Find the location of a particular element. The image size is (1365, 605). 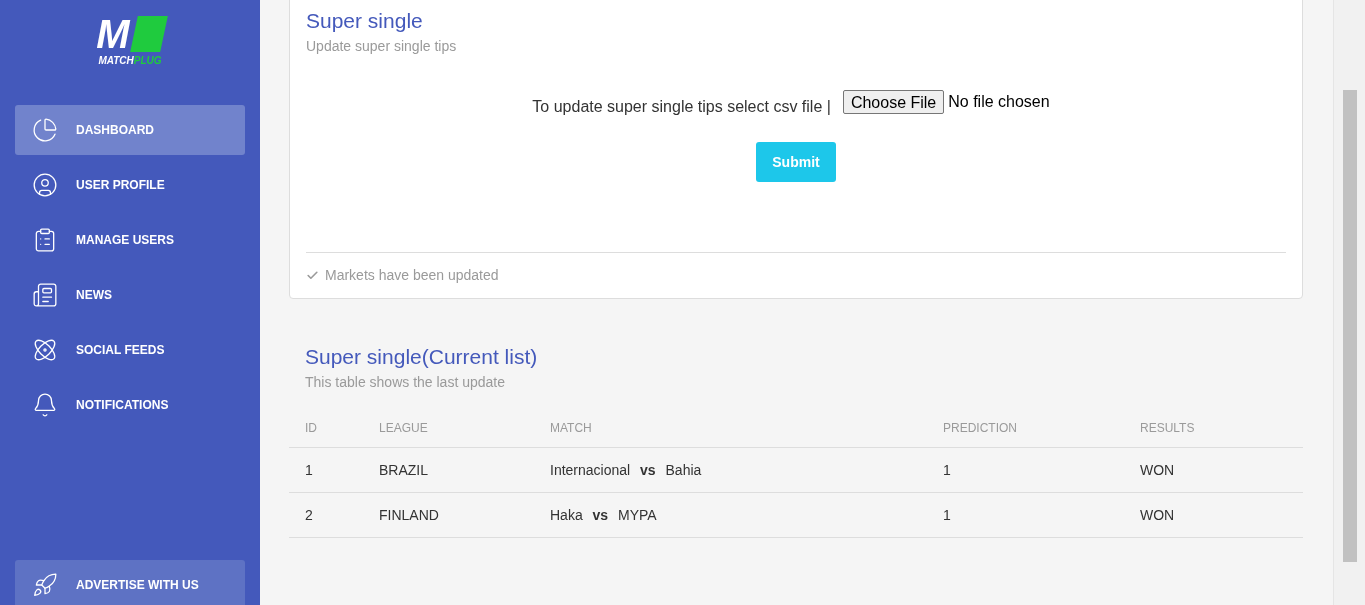

user-icon is located at coordinates (45, 185).